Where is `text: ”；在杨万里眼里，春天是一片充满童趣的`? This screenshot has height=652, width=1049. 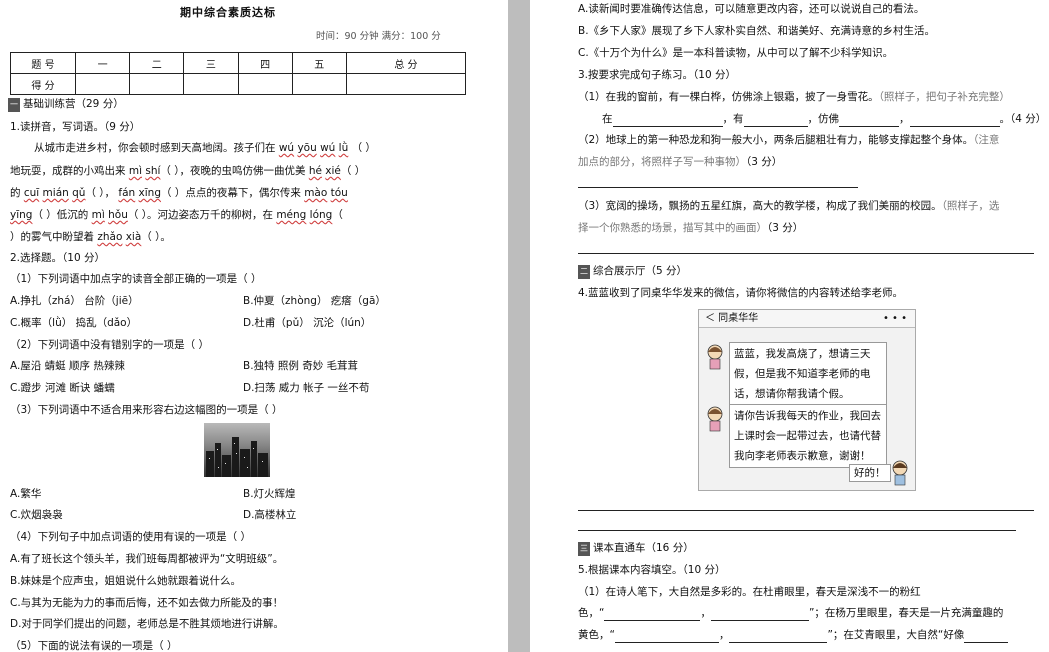
text: ”；在杨万里眼里，春天是一片充满童趣的 is located at coordinates (906, 613).